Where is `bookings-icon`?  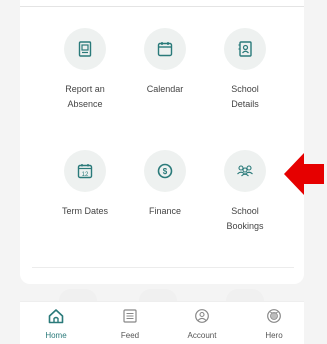 bookings-icon is located at coordinates (245, 171).